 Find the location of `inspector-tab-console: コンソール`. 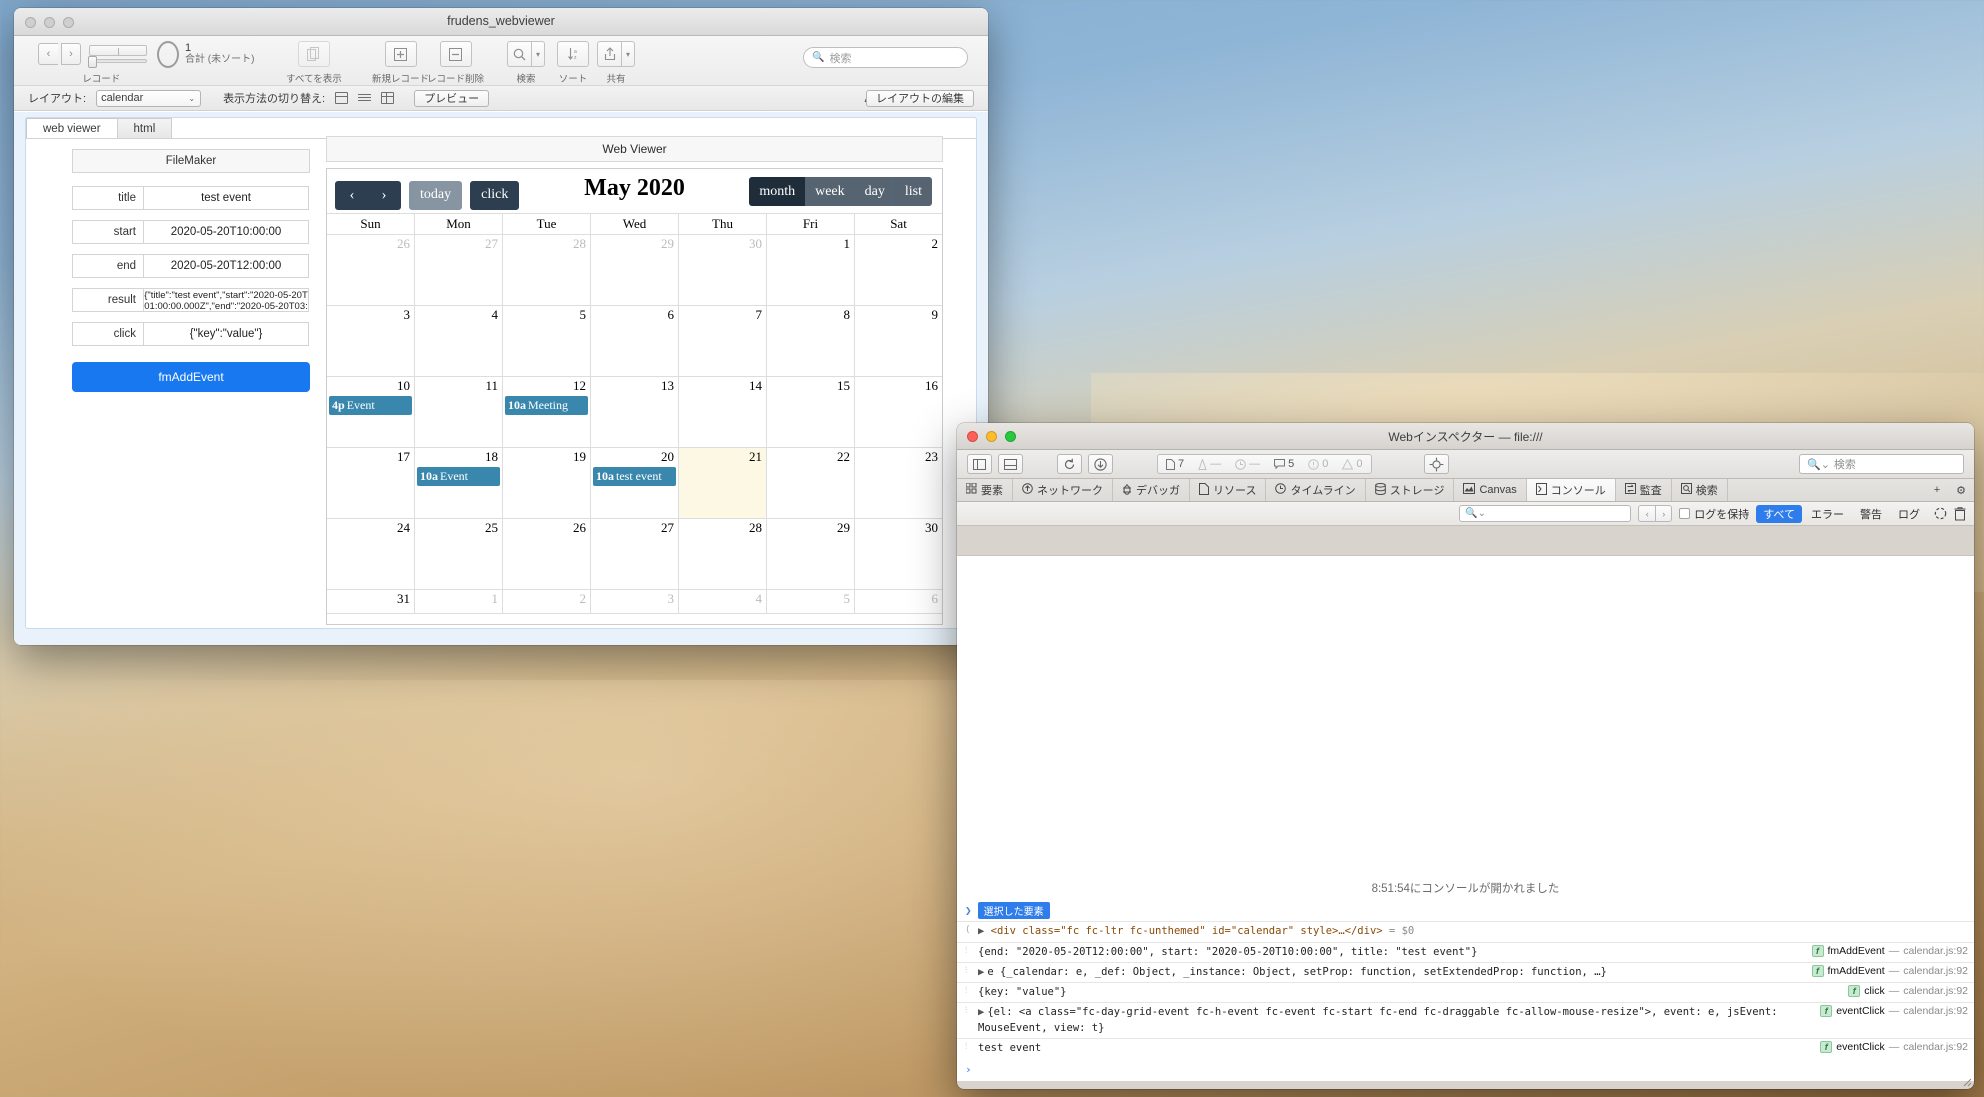

inspector-tab-console: コンソール is located at coordinates (1571, 490).